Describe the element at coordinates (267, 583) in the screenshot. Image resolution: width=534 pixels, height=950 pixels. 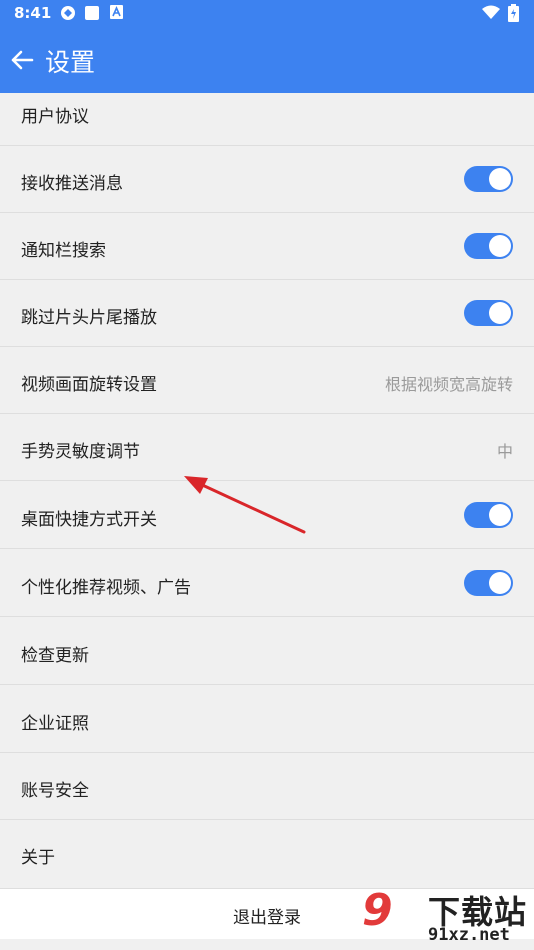
I see `row-personalized-recommend: 个性化推荐视频、广告` at that location.